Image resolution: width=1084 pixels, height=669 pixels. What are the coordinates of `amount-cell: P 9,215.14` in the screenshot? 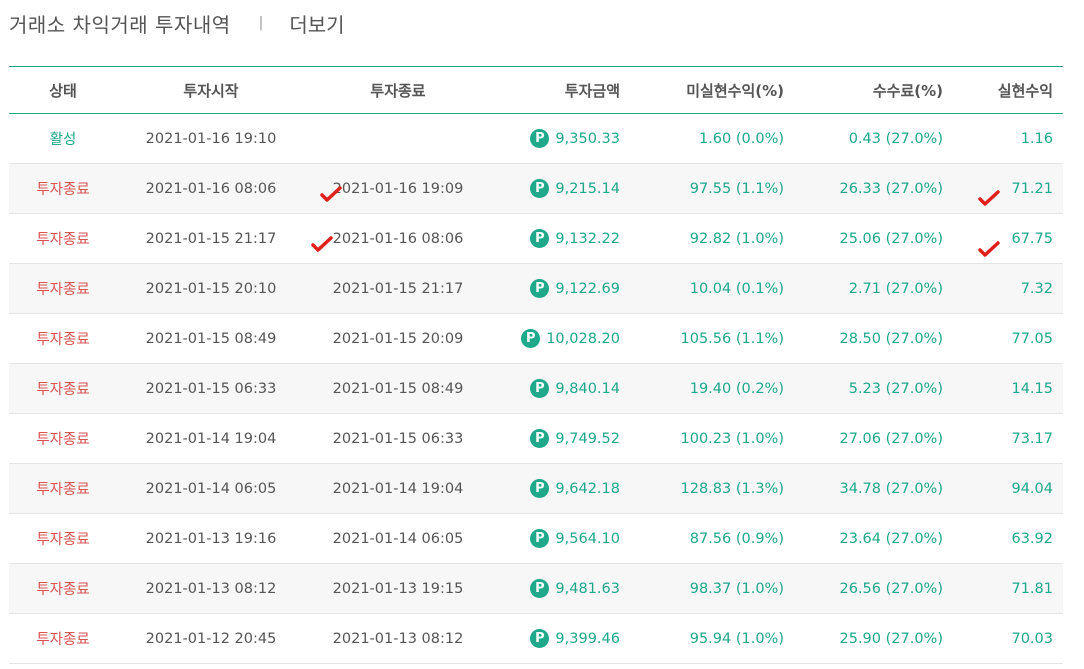 It's located at (575, 188).